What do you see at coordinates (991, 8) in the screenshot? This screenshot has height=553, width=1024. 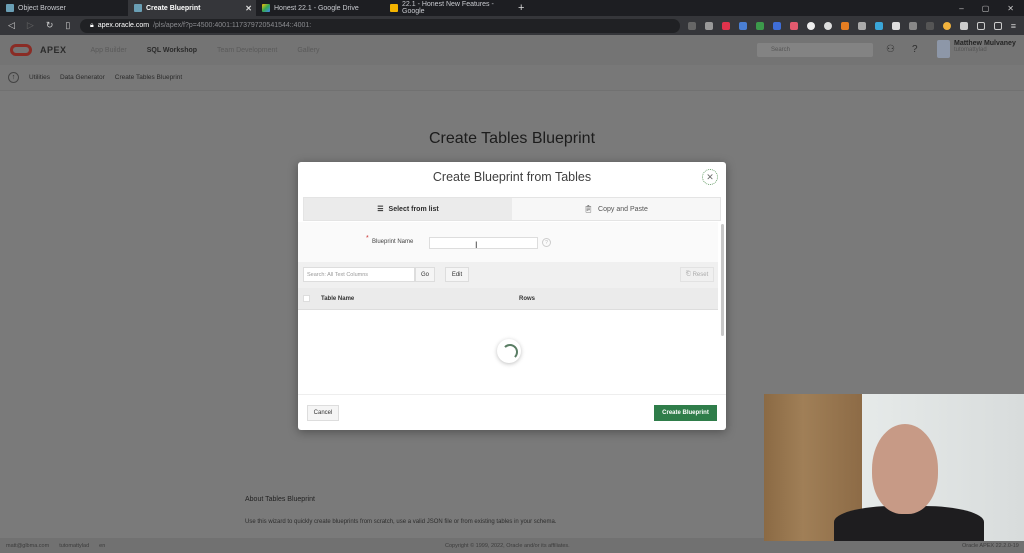 I see `window-controls: – ▢ ✕` at bounding box center [991, 8].